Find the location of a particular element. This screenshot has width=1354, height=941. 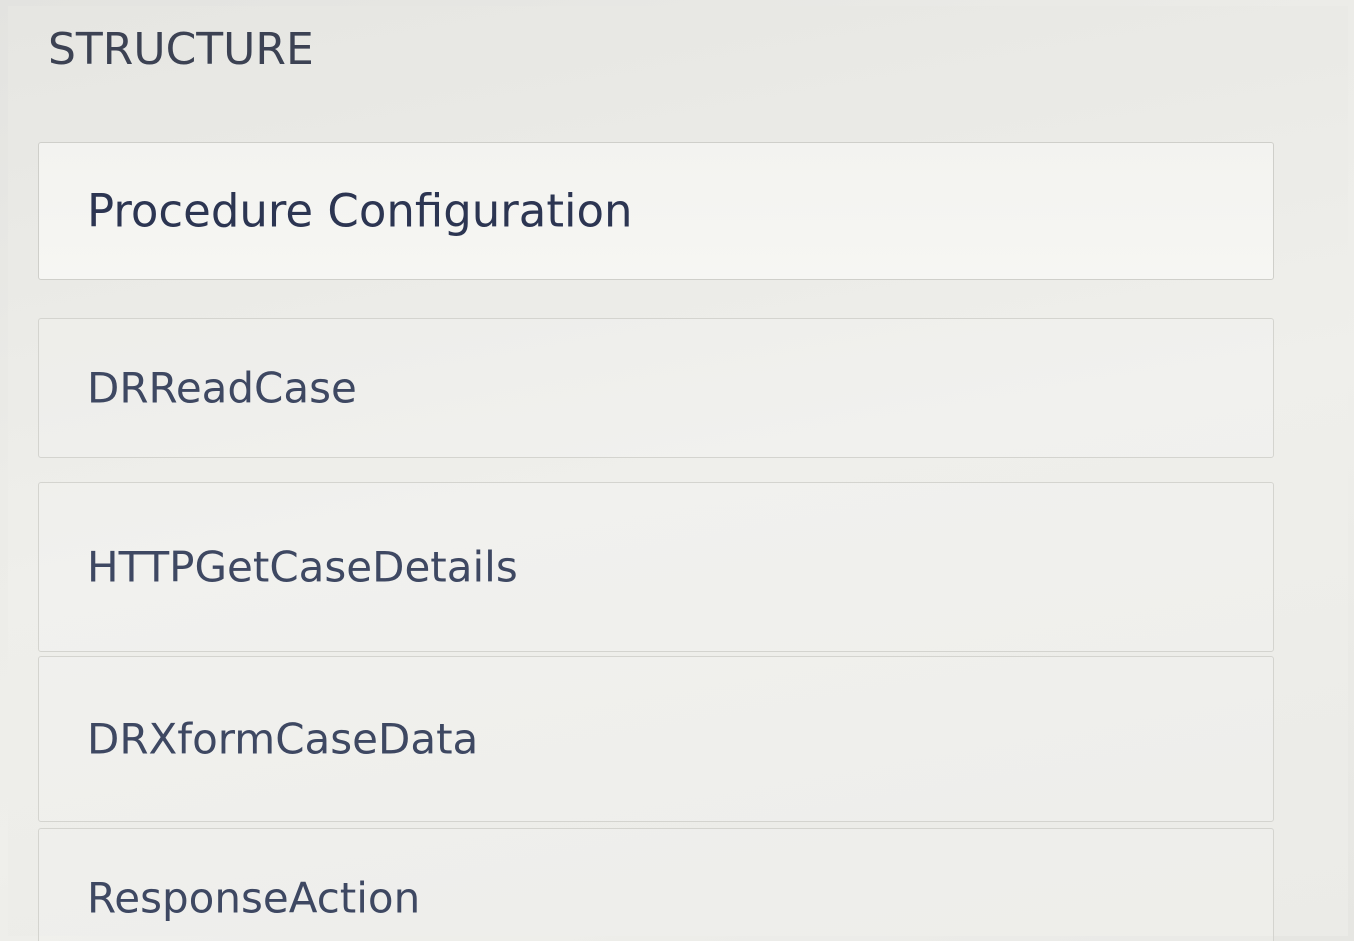

structure-item-label: Procedure Configuration is located at coordinates (360, 211).